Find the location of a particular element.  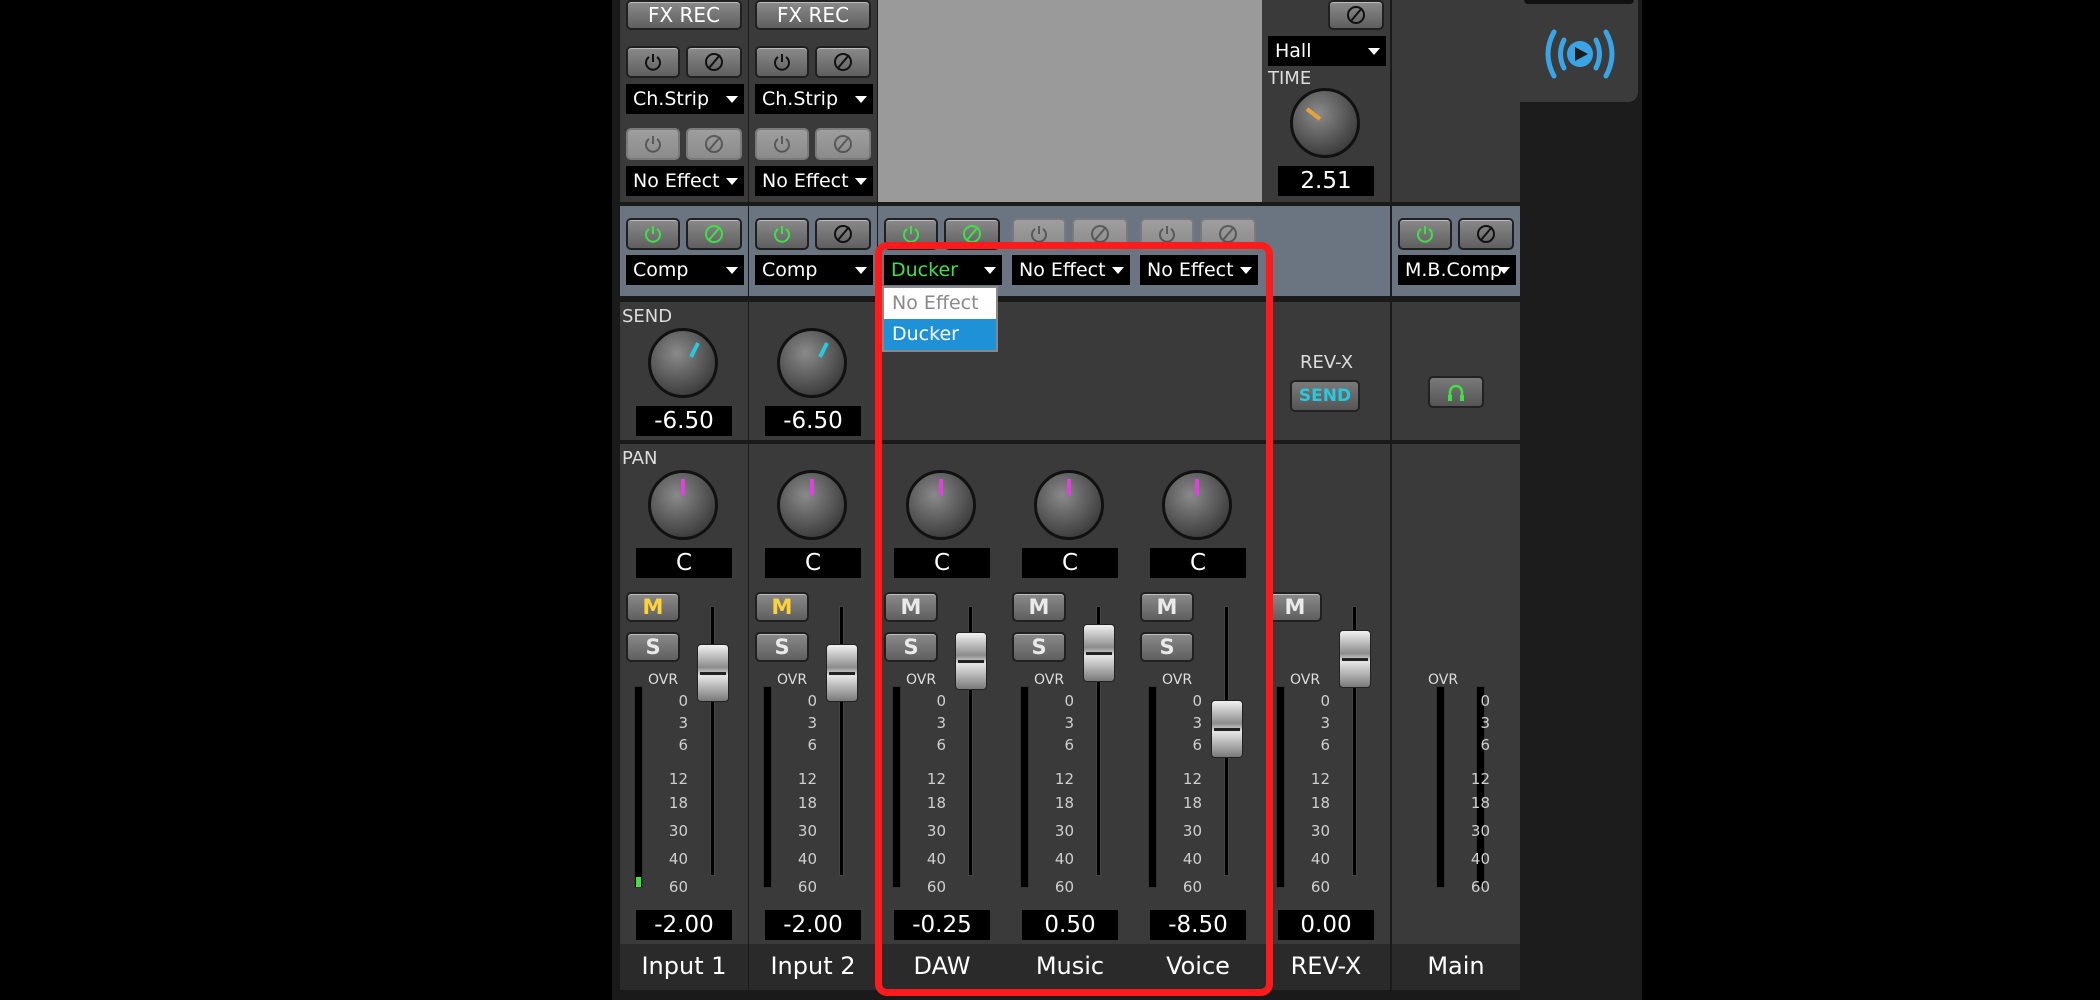

meter-scale-tick: 0 is located at coordinates (812, 701).